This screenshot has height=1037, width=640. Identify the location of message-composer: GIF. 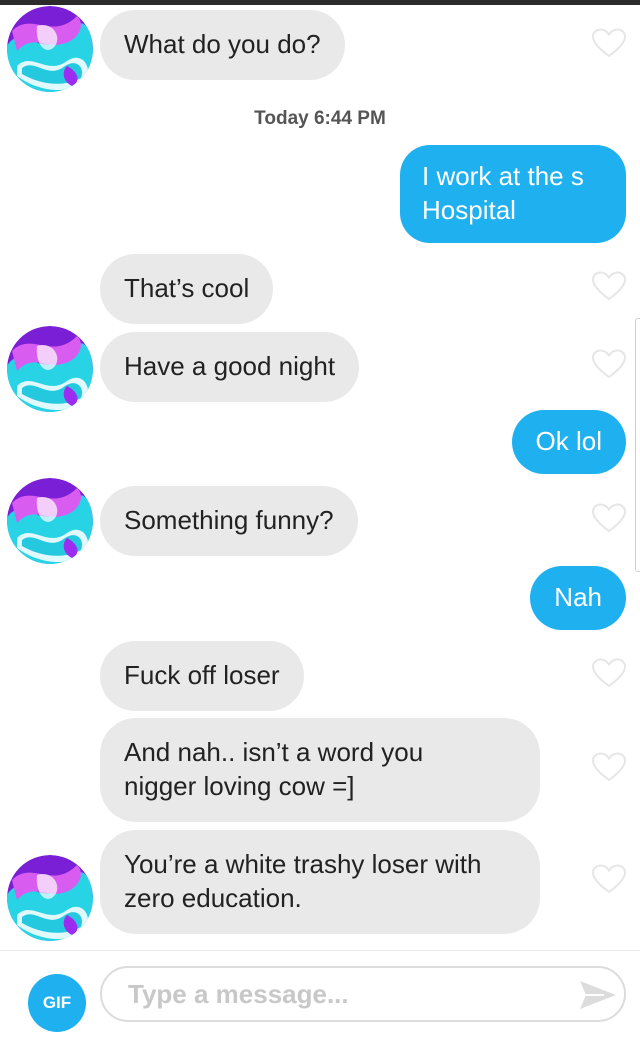
(320, 993).